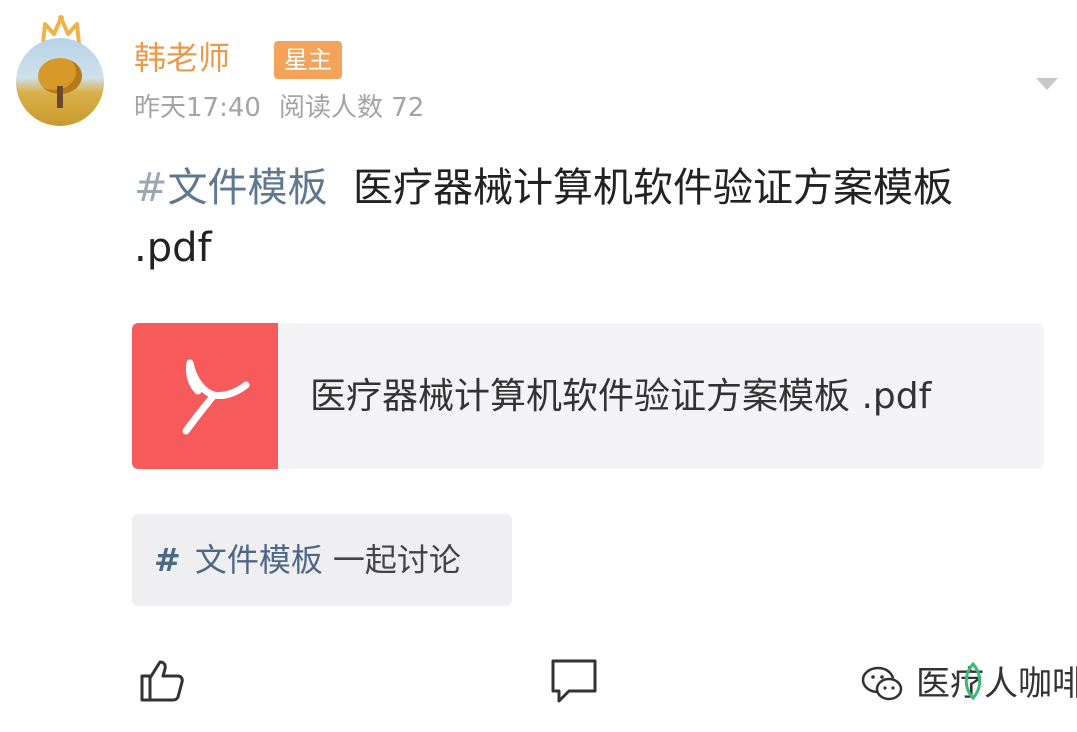  What do you see at coordinates (574, 680) in the screenshot?
I see `comment-icon` at bounding box center [574, 680].